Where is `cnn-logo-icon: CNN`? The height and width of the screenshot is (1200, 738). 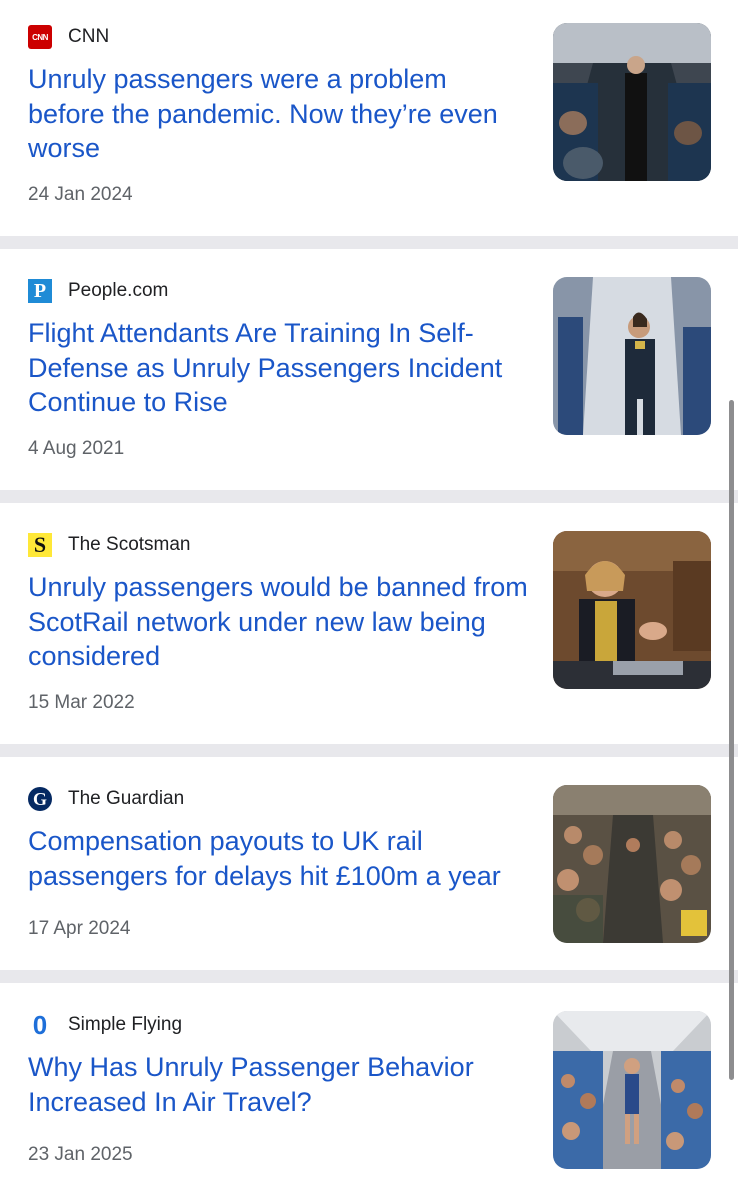 cnn-logo-icon: CNN is located at coordinates (40, 37).